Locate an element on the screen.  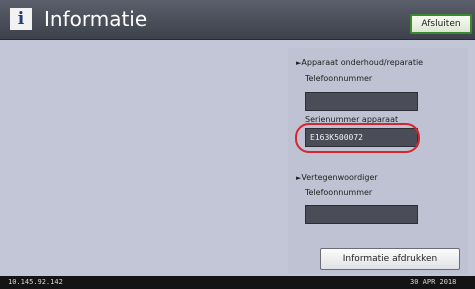
highlight-circle is located at coordinates (357, 138).